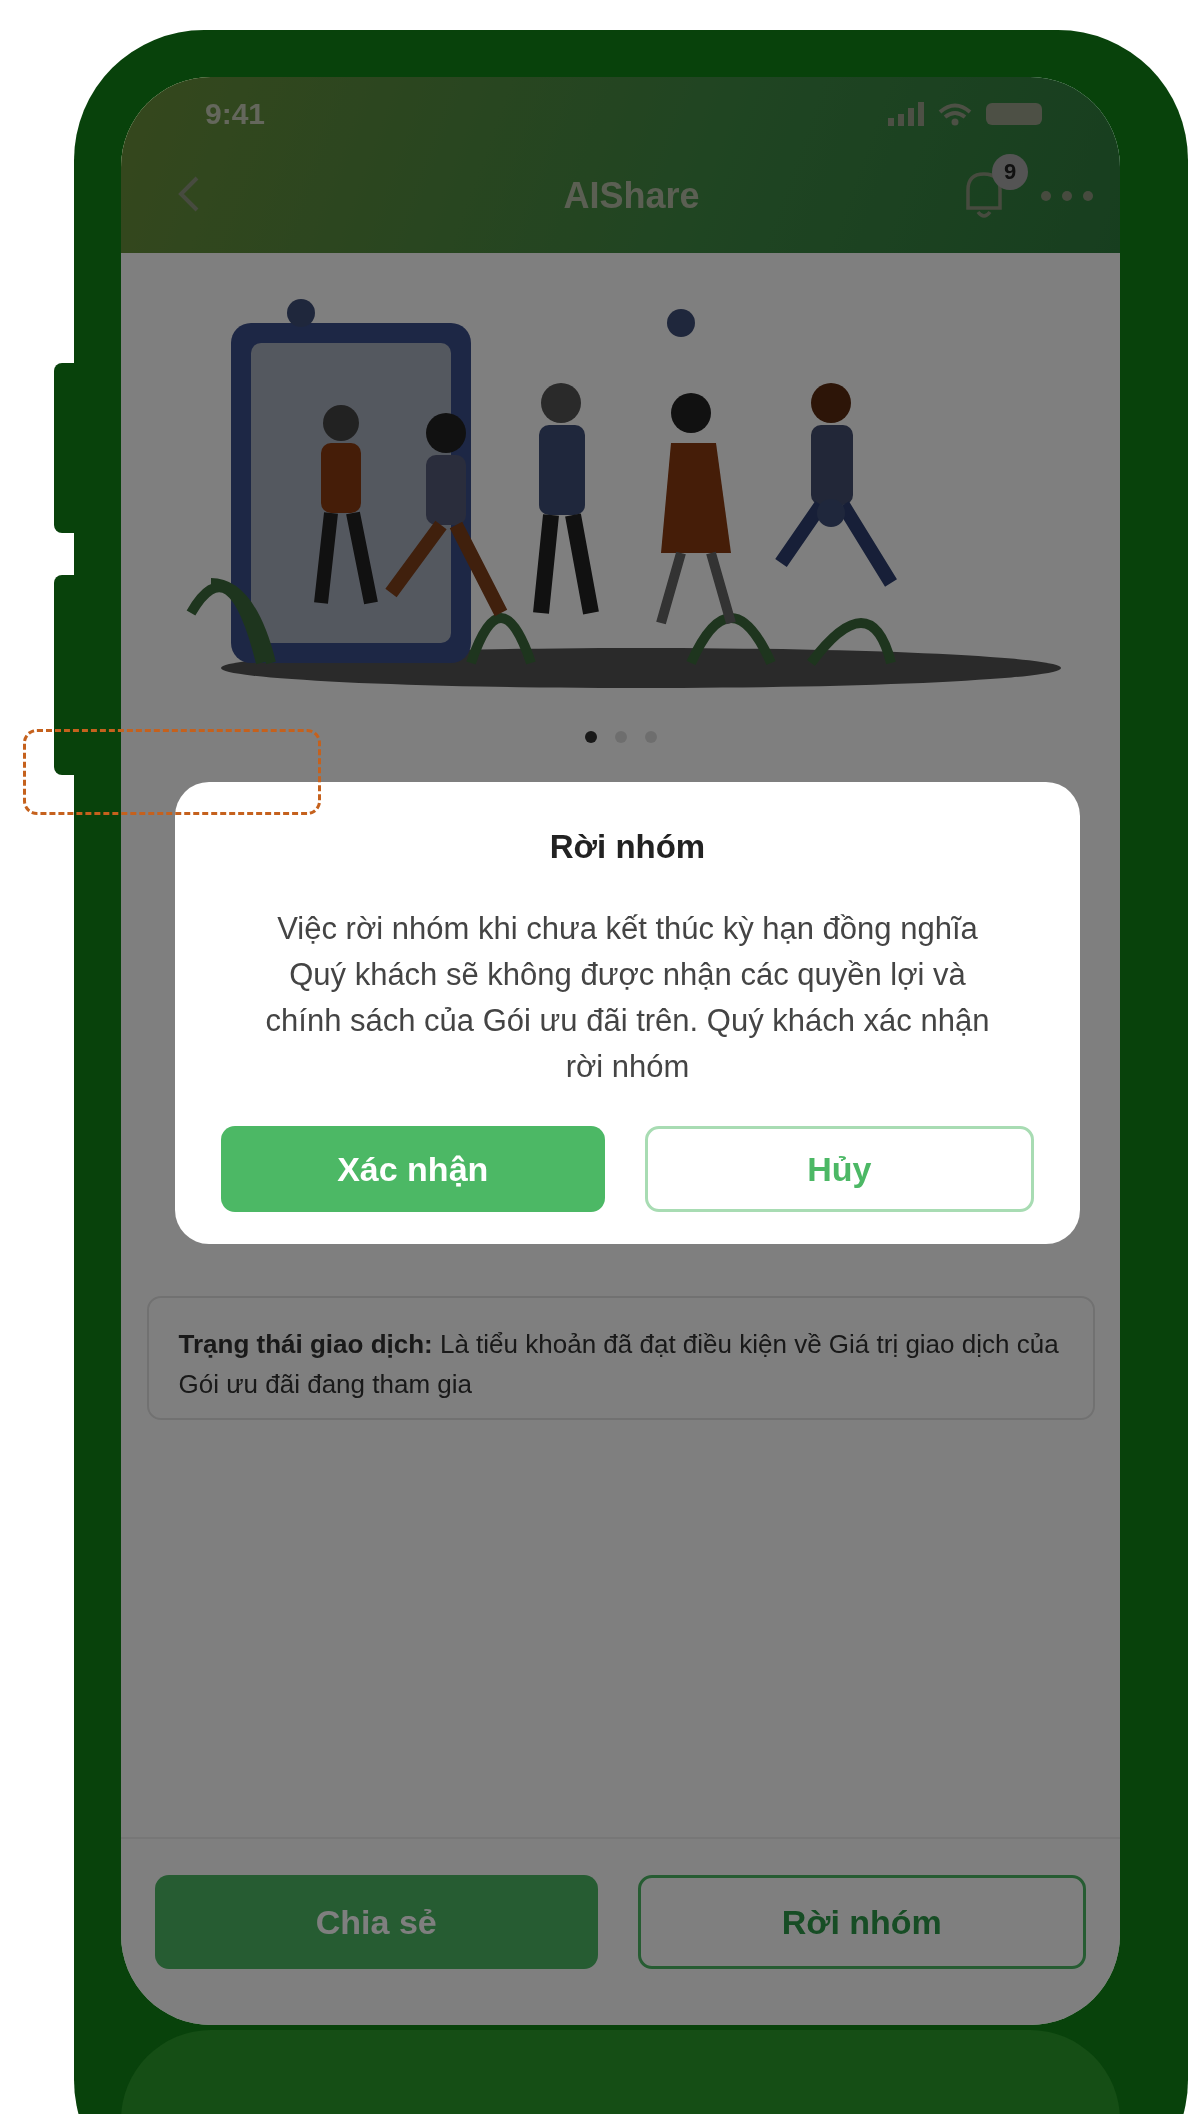 The height and width of the screenshot is (2114, 1188). I want to click on signal-icon, so click(906, 114).